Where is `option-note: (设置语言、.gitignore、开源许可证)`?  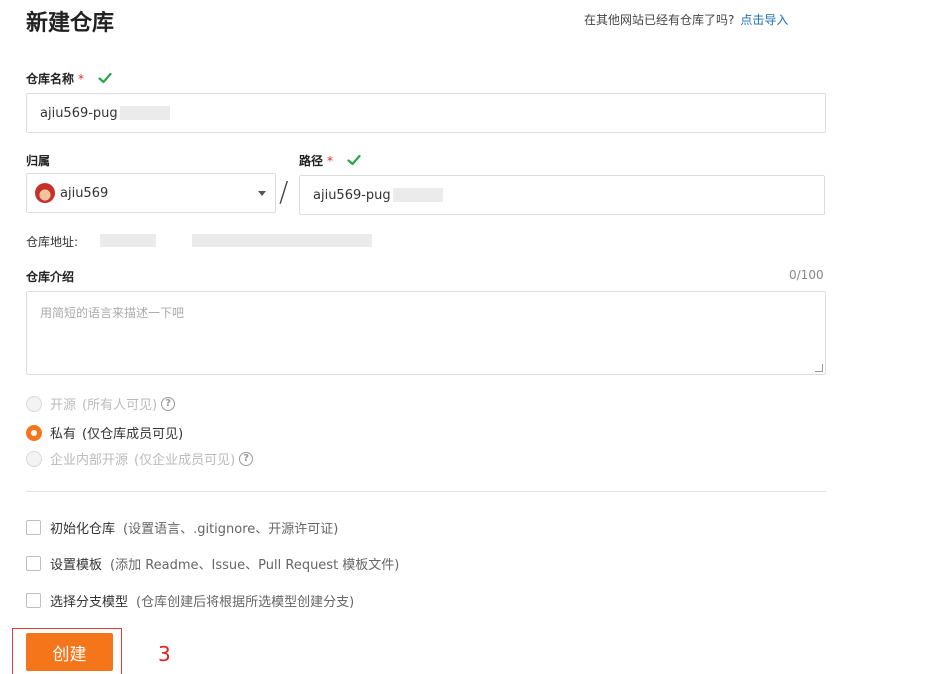
option-note: (设置语言、.gitignore、开源许可证) is located at coordinates (231, 529).